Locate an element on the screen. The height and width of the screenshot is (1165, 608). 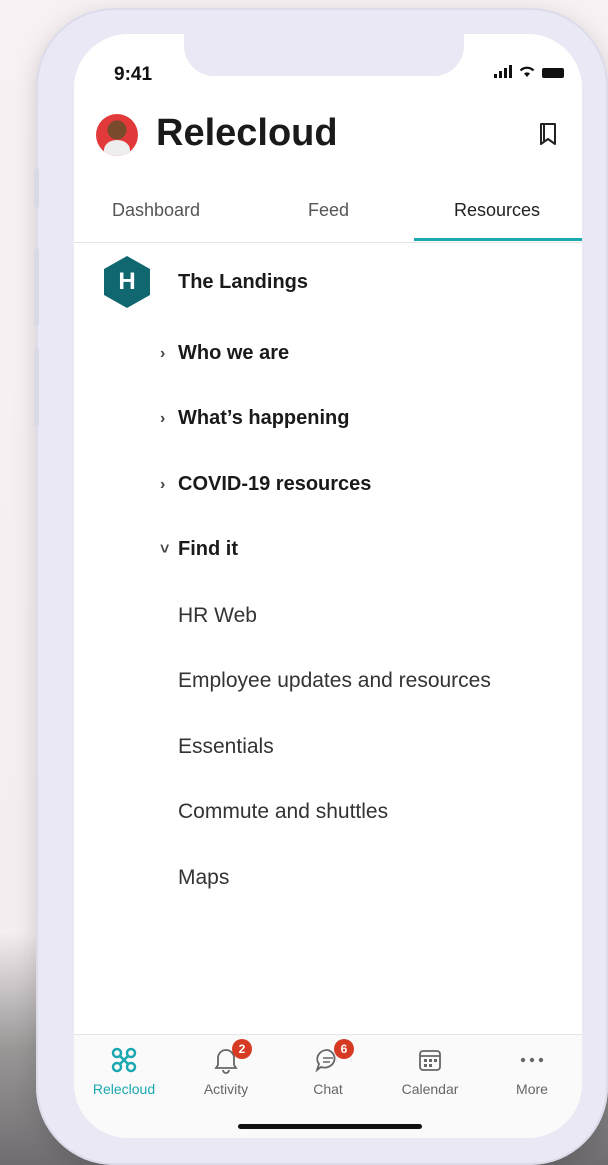
app-title: Relecloud is located at coordinates (247, 133).